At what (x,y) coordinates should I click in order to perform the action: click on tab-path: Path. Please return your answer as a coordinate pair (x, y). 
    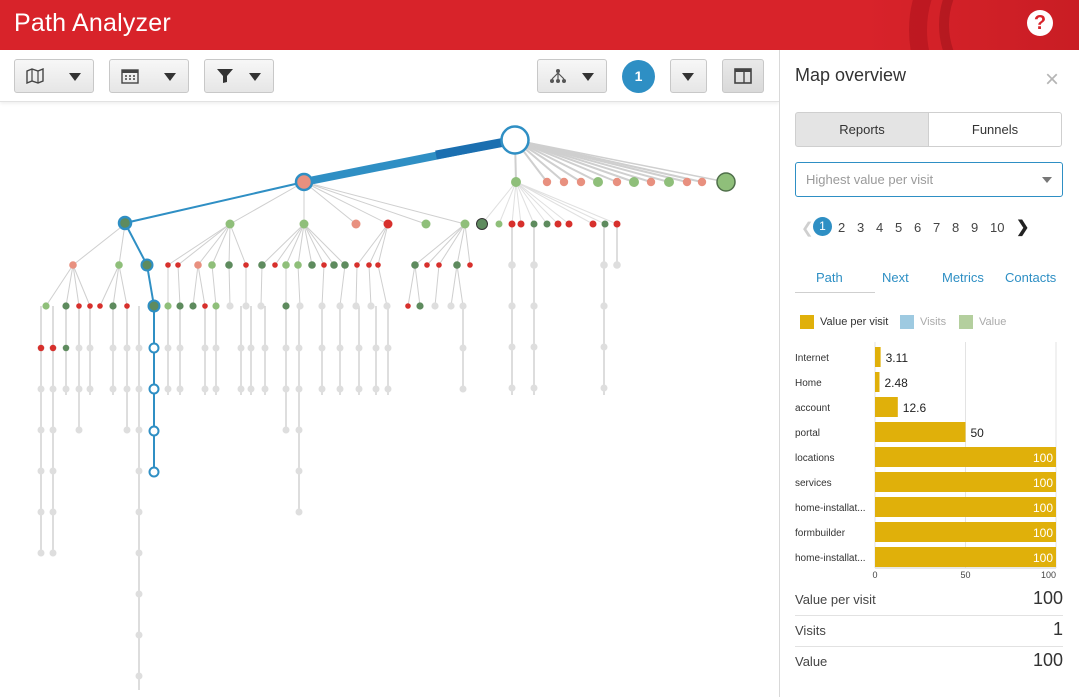
    Looking at the image, I should click on (829, 277).